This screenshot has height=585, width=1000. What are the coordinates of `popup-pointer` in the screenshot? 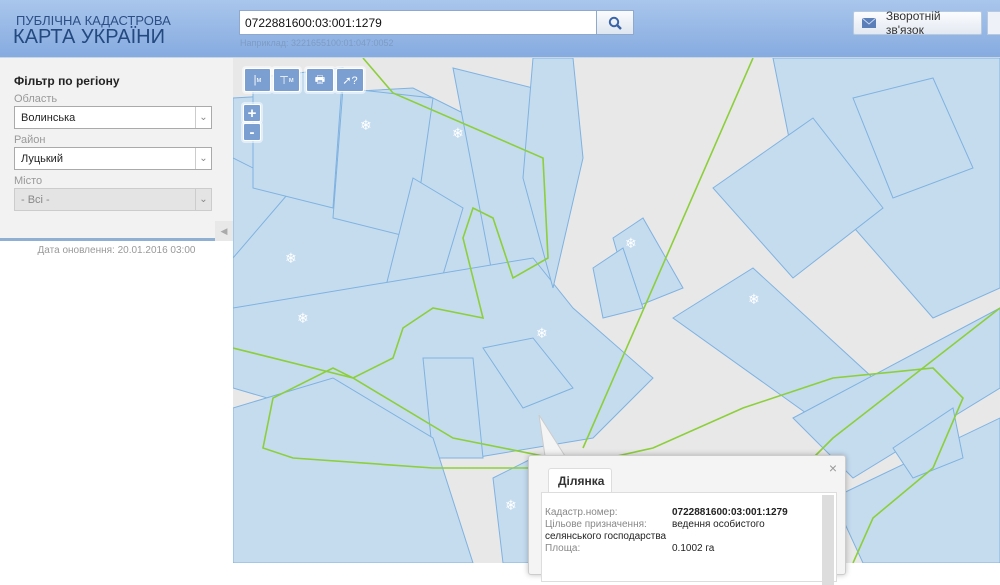 It's located at (552, 436).